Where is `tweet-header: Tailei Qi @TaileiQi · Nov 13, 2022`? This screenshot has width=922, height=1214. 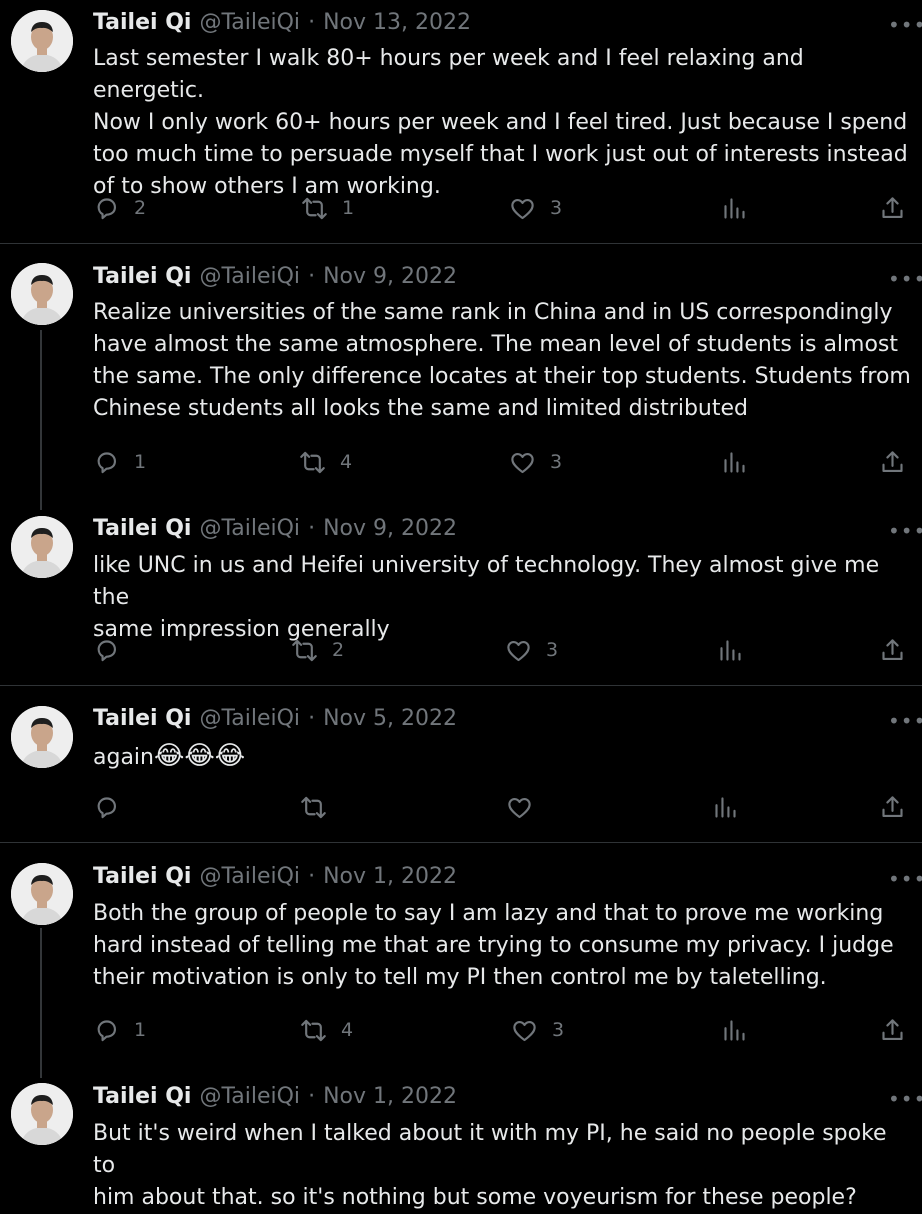
tweet-header: Tailei Qi @TaileiQi · Nov 13, 2022 is located at coordinates (282, 25).